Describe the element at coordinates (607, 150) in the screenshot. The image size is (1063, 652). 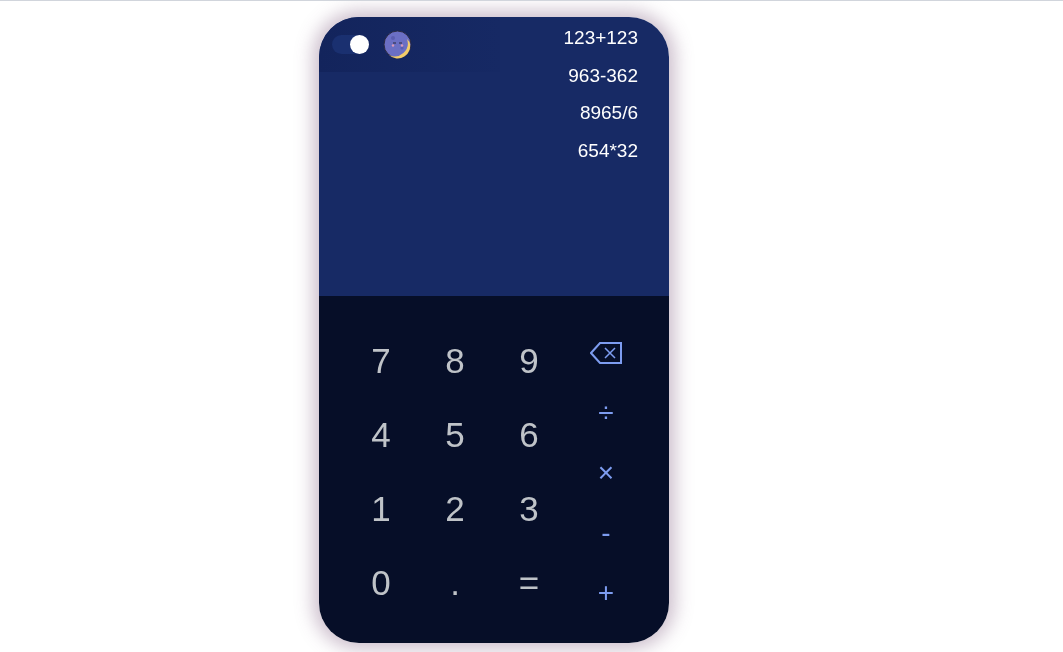
I see `history-entry: 654*32` at that location.